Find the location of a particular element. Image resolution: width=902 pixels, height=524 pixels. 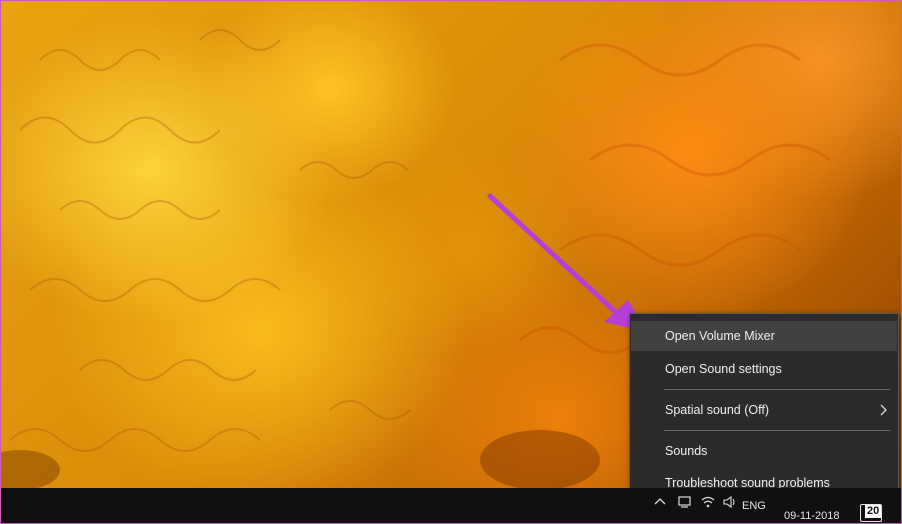

menu-item-spatial-sound: Spatial sound (Off) is located at coordinates (764, 410).